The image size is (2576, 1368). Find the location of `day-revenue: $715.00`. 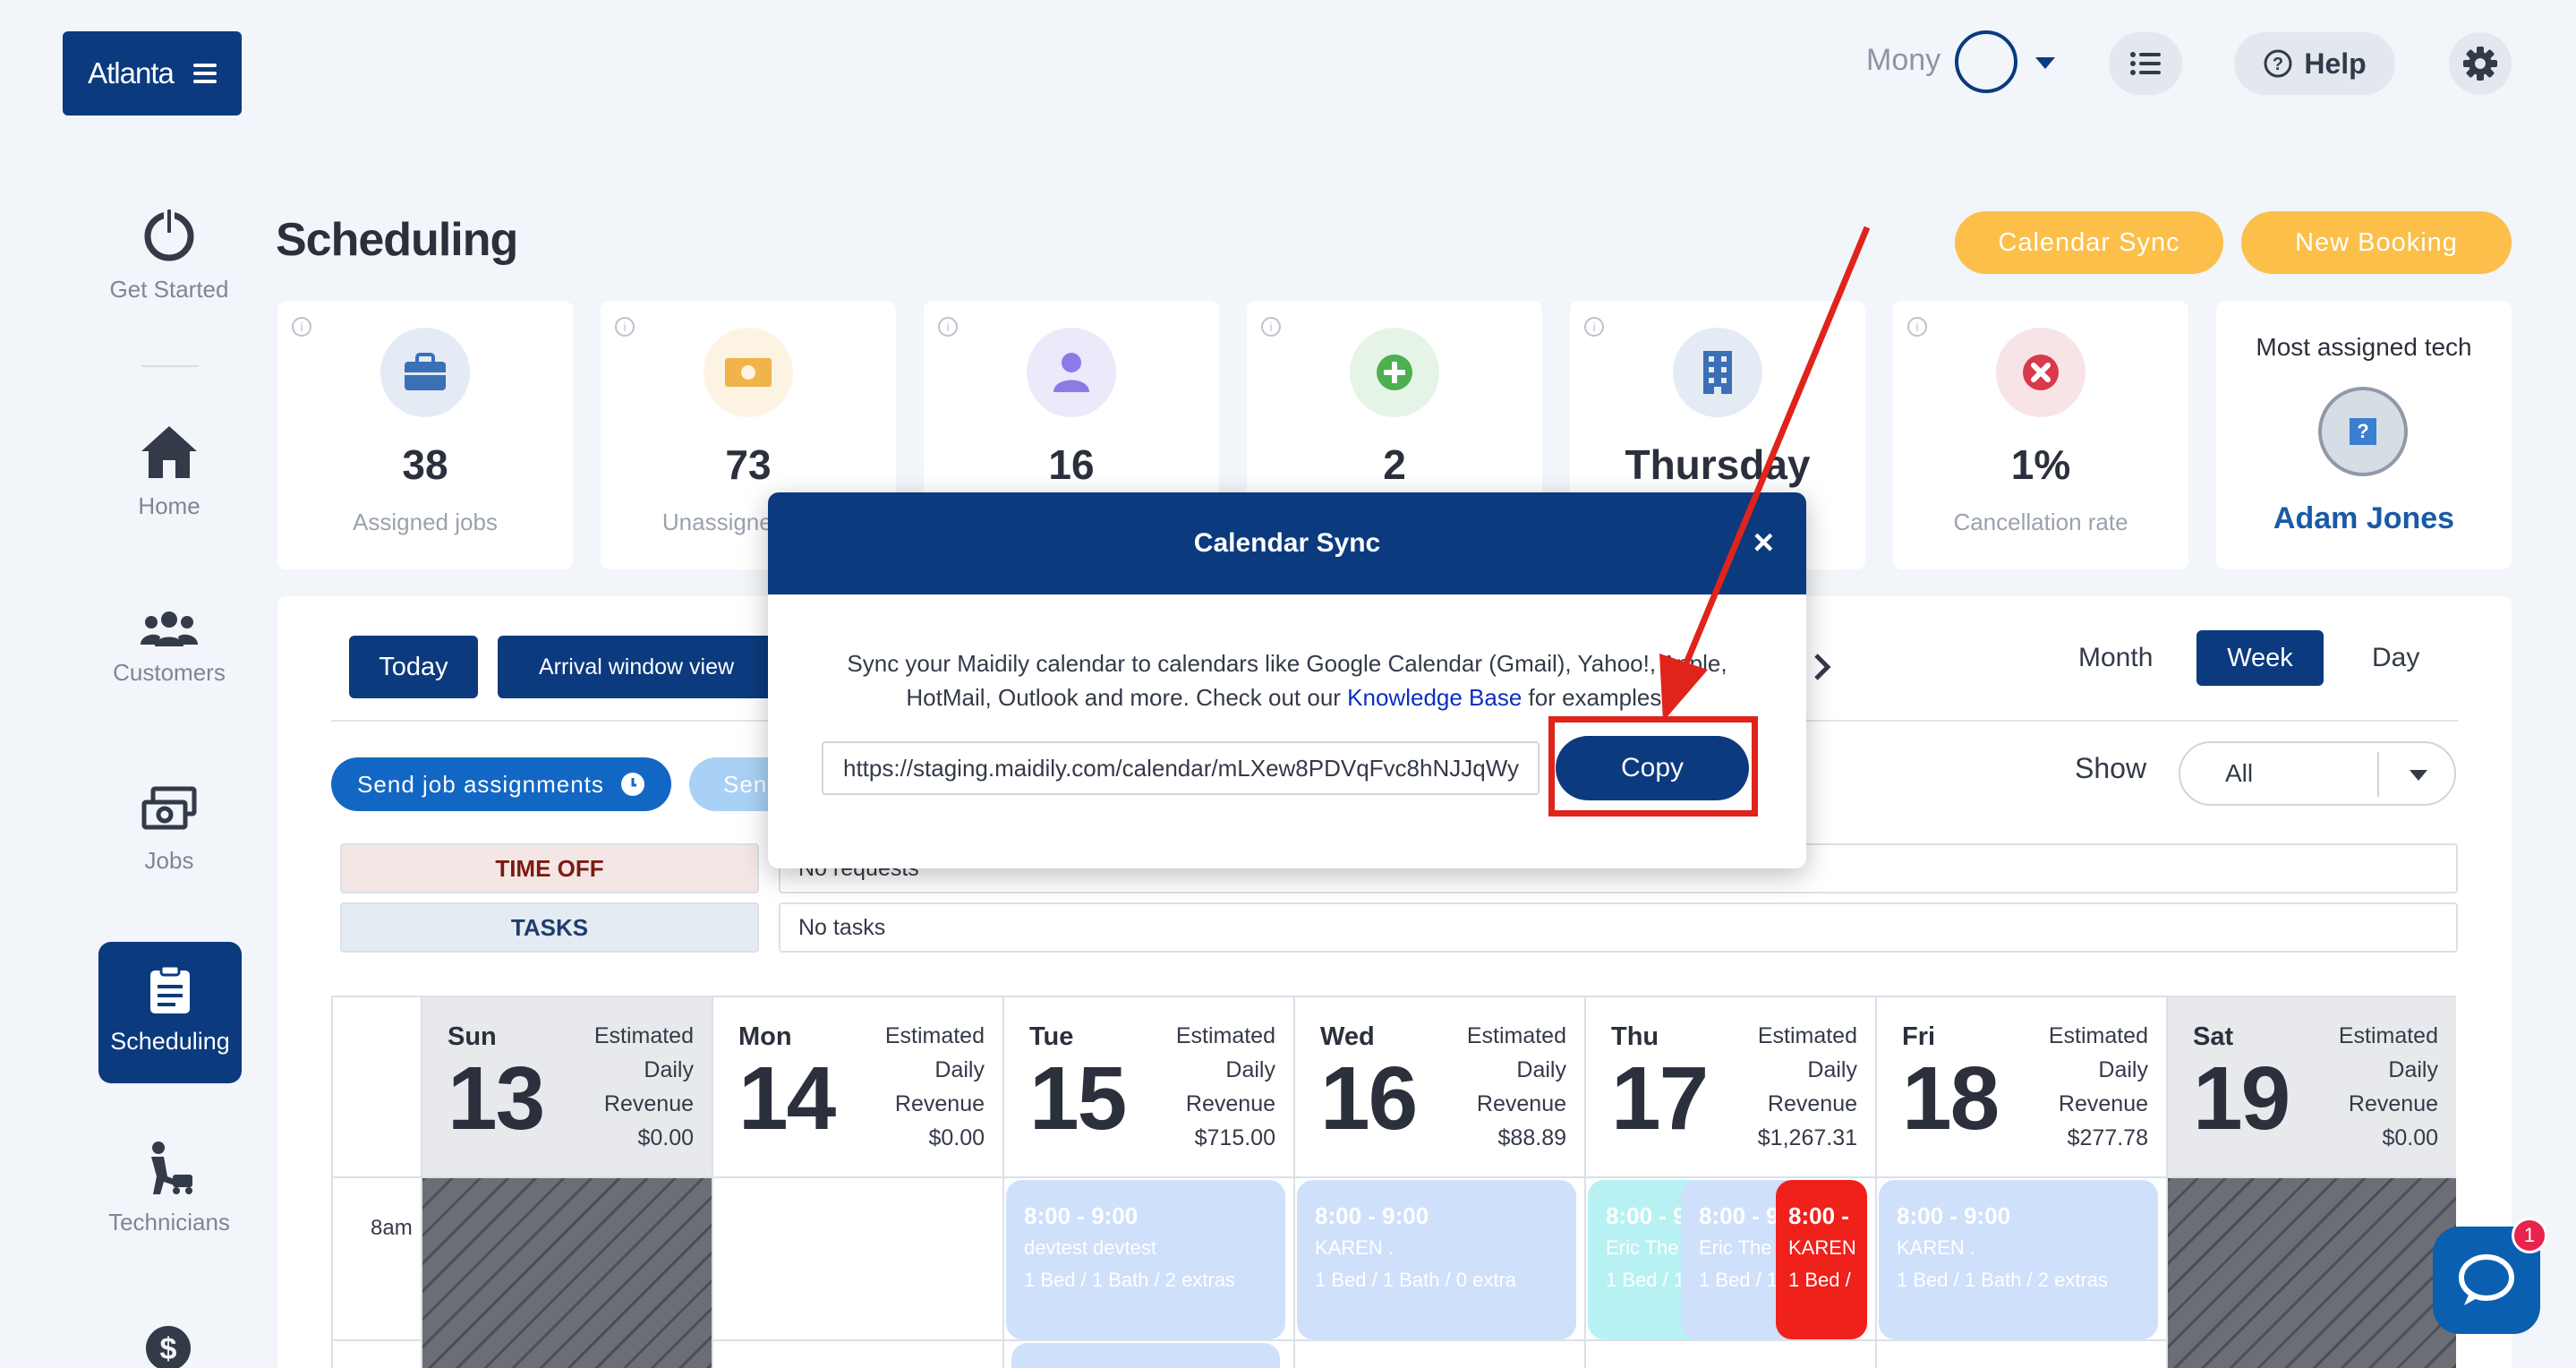

day-revenue: $715.00 is located at coordinates (1234, 1137).